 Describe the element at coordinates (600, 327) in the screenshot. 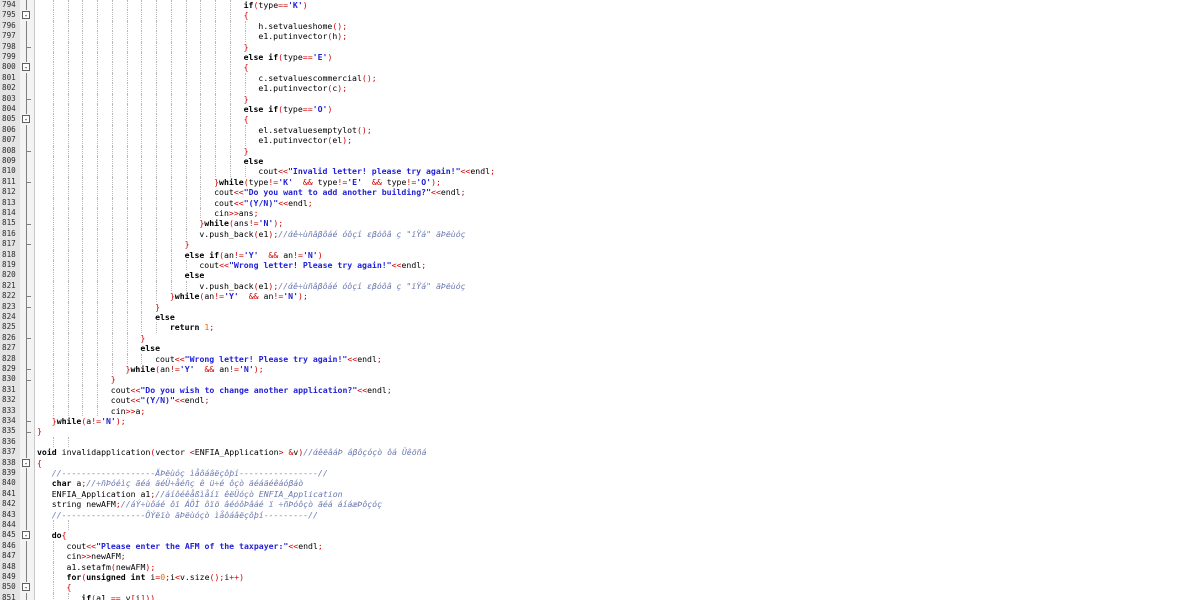

I see `code-line: 825 return 1;` at that location.